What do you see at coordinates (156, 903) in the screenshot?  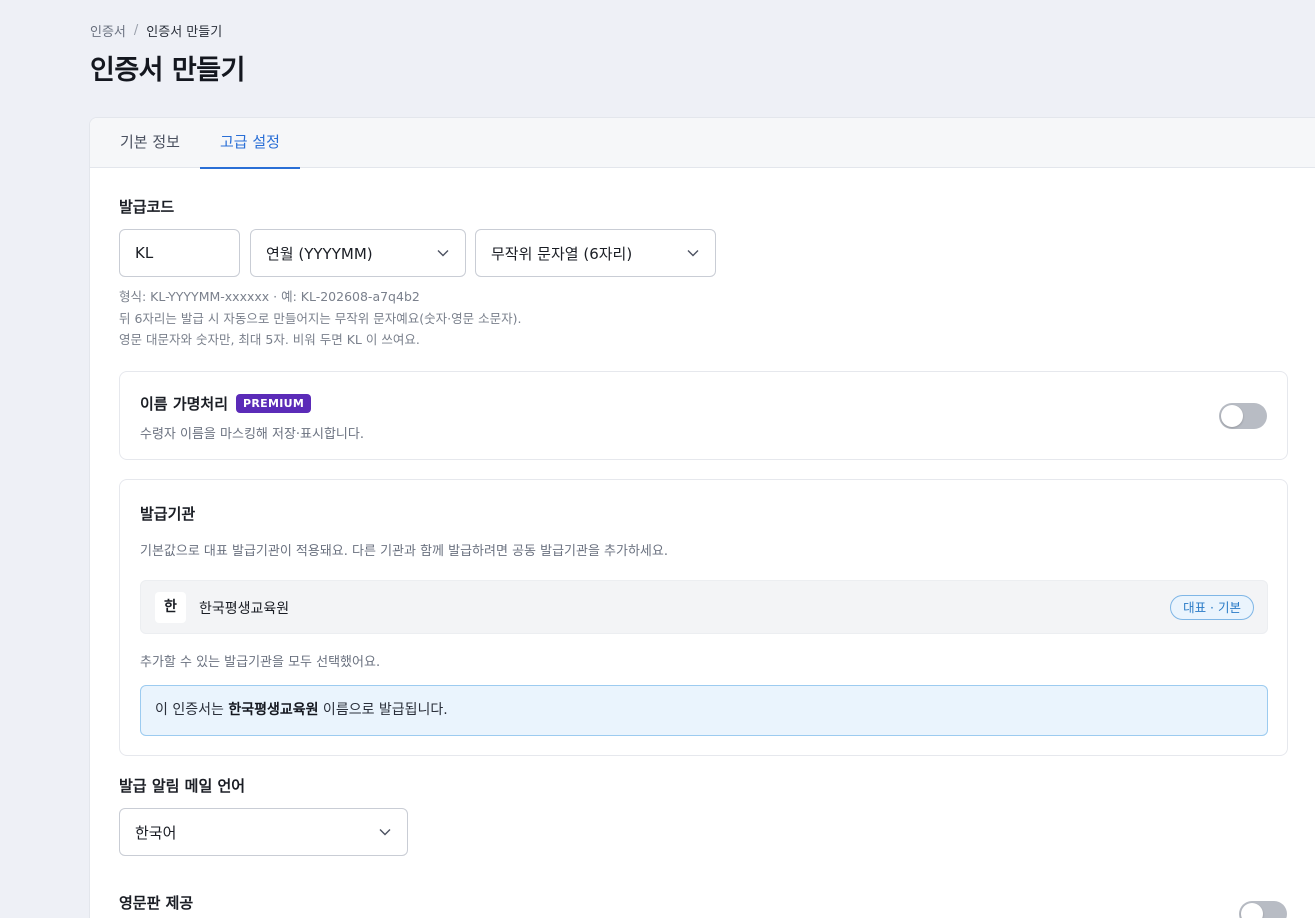 I see `english-version-label: 영문판 제공` at bounding box center [156, 903].